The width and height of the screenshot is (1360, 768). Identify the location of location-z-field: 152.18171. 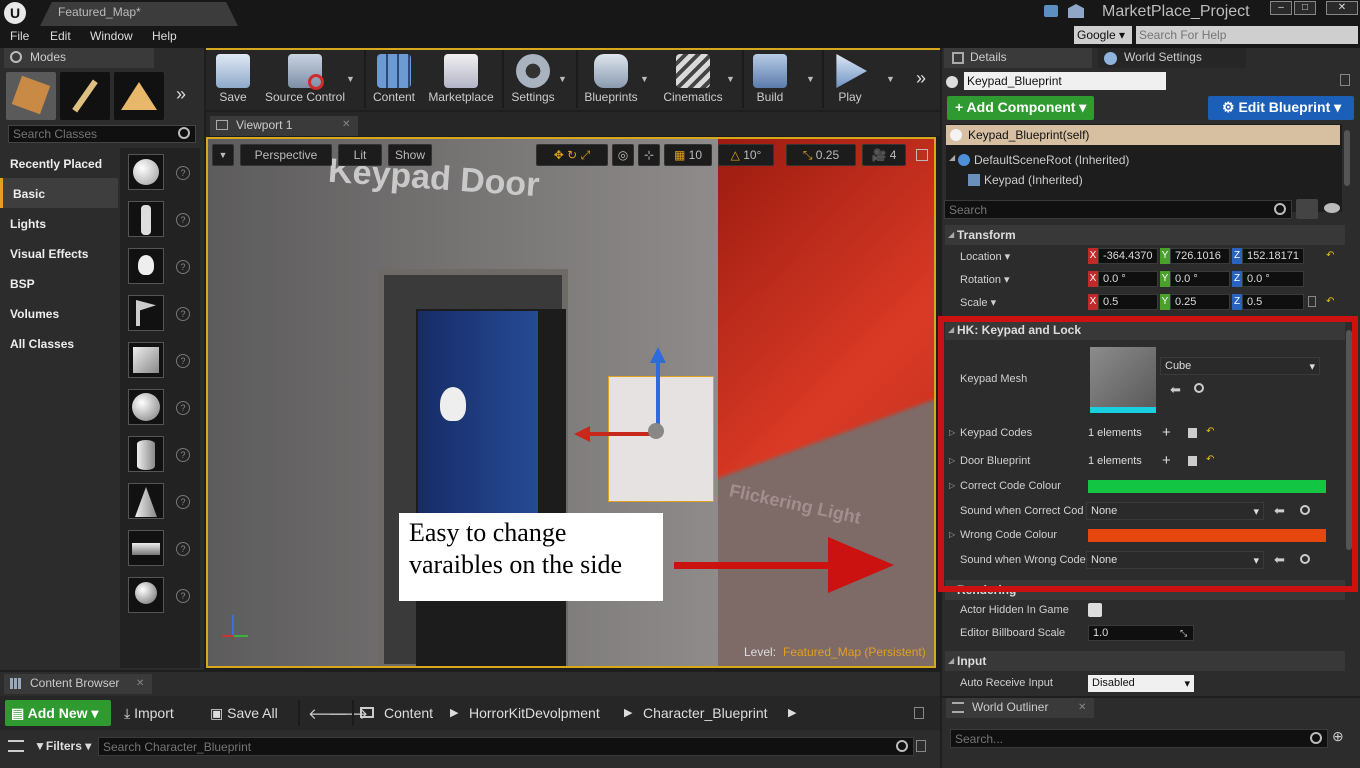
(1273, 256).